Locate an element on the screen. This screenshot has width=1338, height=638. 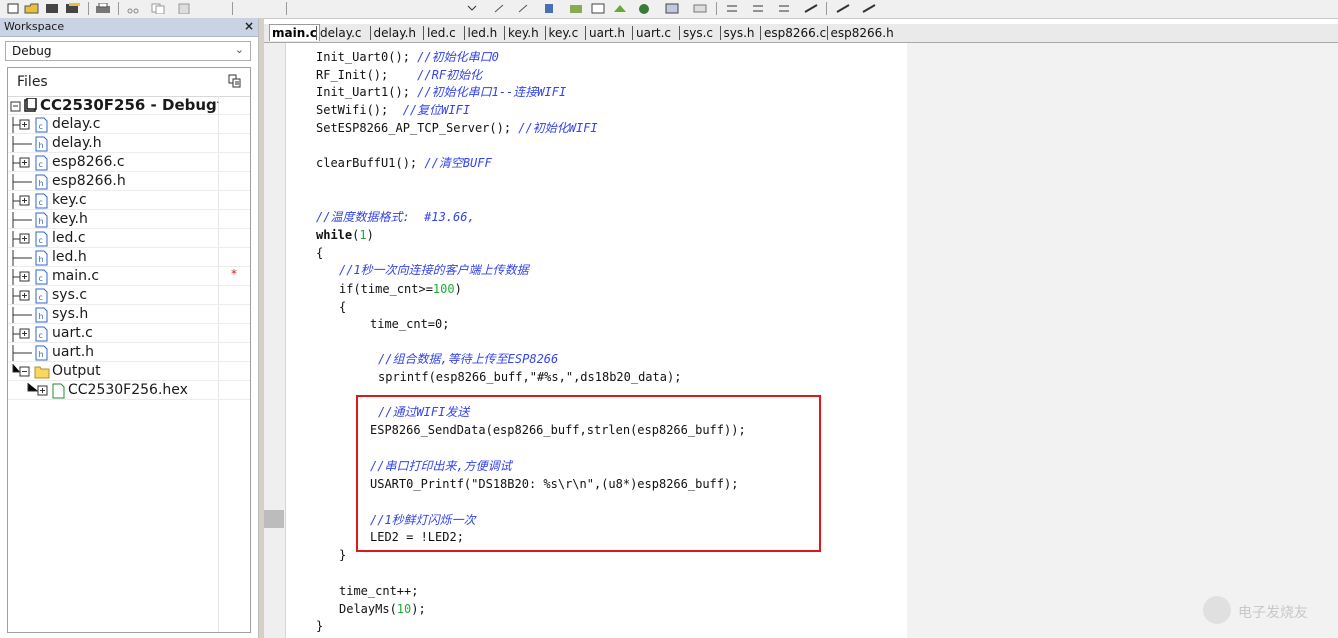
tree-item-key-h: h key.h is located at coordinates (129, 219).